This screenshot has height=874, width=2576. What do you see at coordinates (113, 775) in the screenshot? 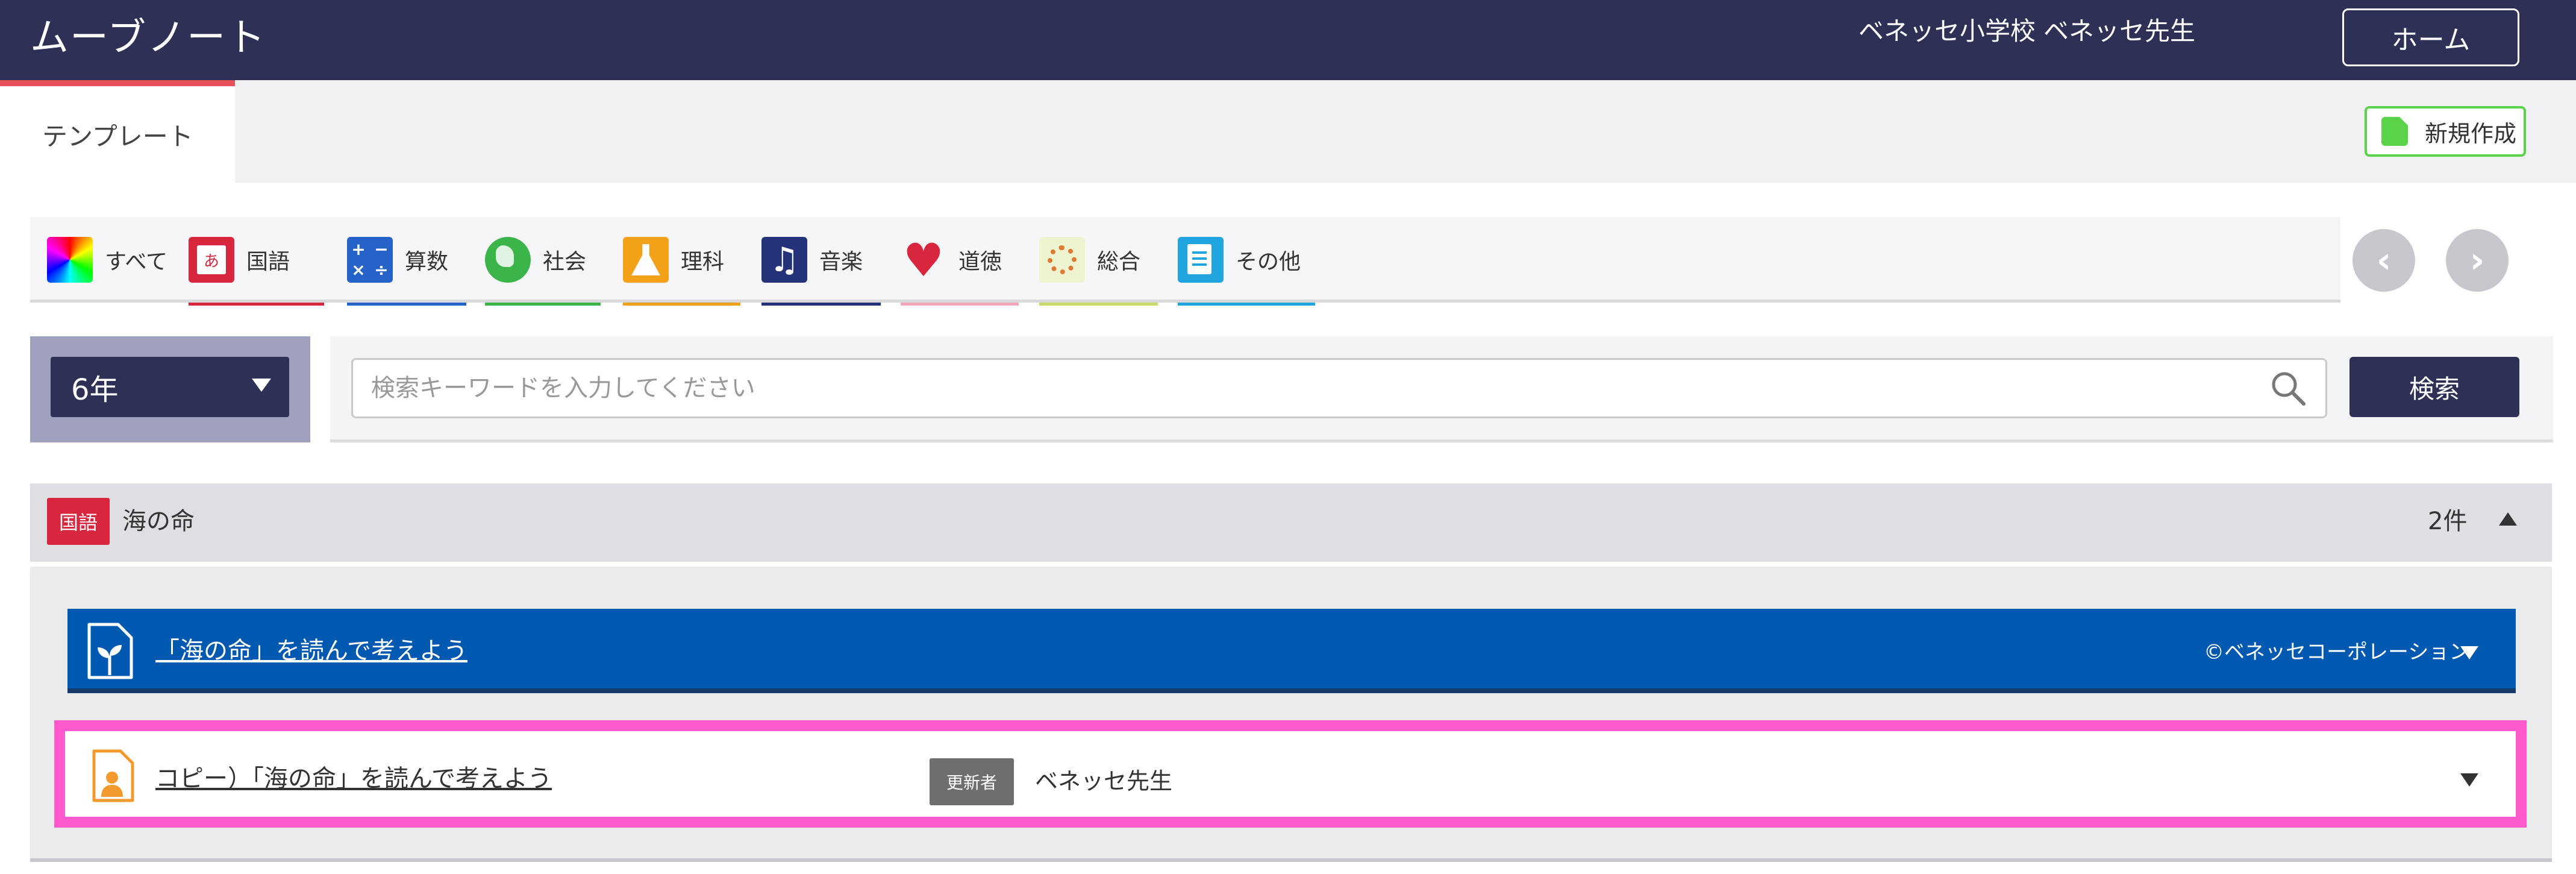
I see `person-document-icon` at bounding box center [113, 775].